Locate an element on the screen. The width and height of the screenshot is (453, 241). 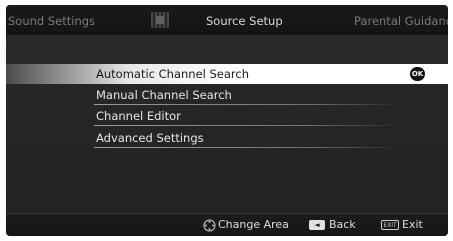
back-hint: ◄ Back is located at coordinates (332, 225).